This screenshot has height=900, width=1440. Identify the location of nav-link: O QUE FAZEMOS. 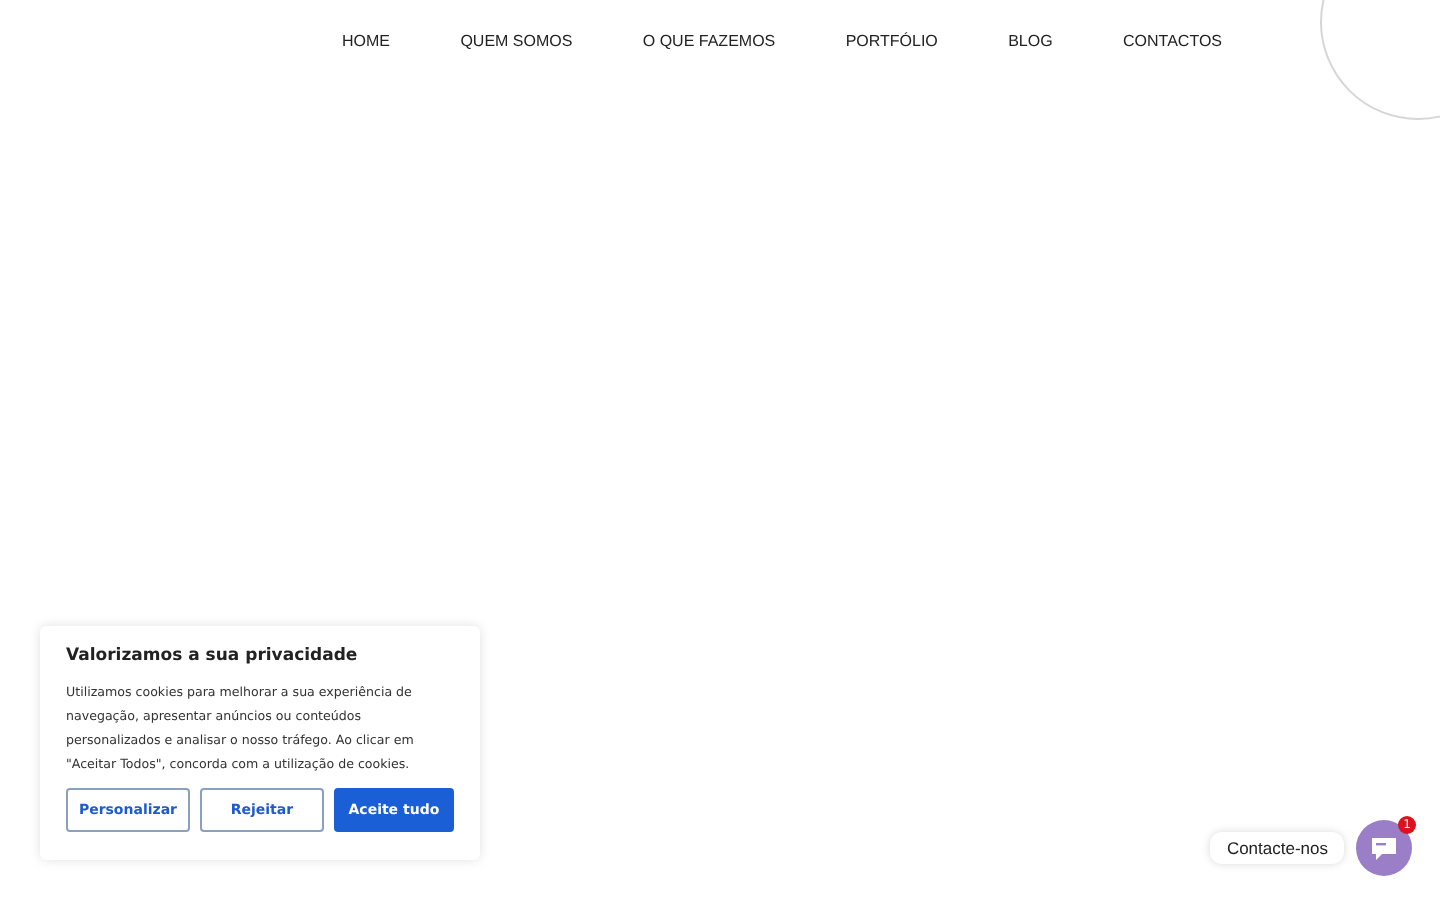
(709, 42).